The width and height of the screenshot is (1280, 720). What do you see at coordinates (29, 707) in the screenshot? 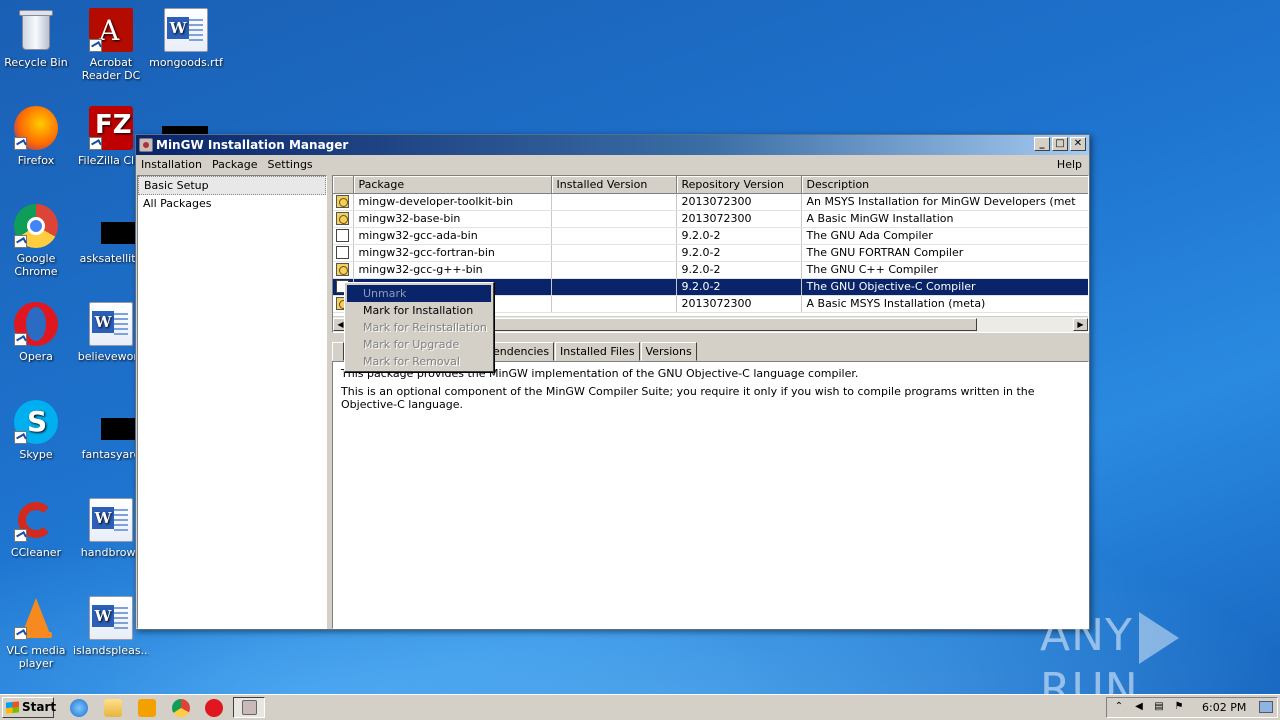
I see `start-button: Start` at bounding box center [29, 707].